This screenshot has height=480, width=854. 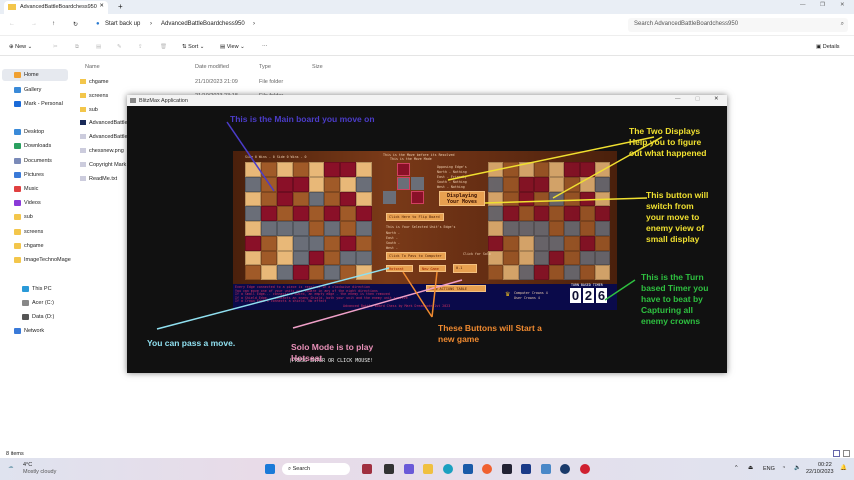 I want to click on forward-icon: →, so click(x=34, y=24).